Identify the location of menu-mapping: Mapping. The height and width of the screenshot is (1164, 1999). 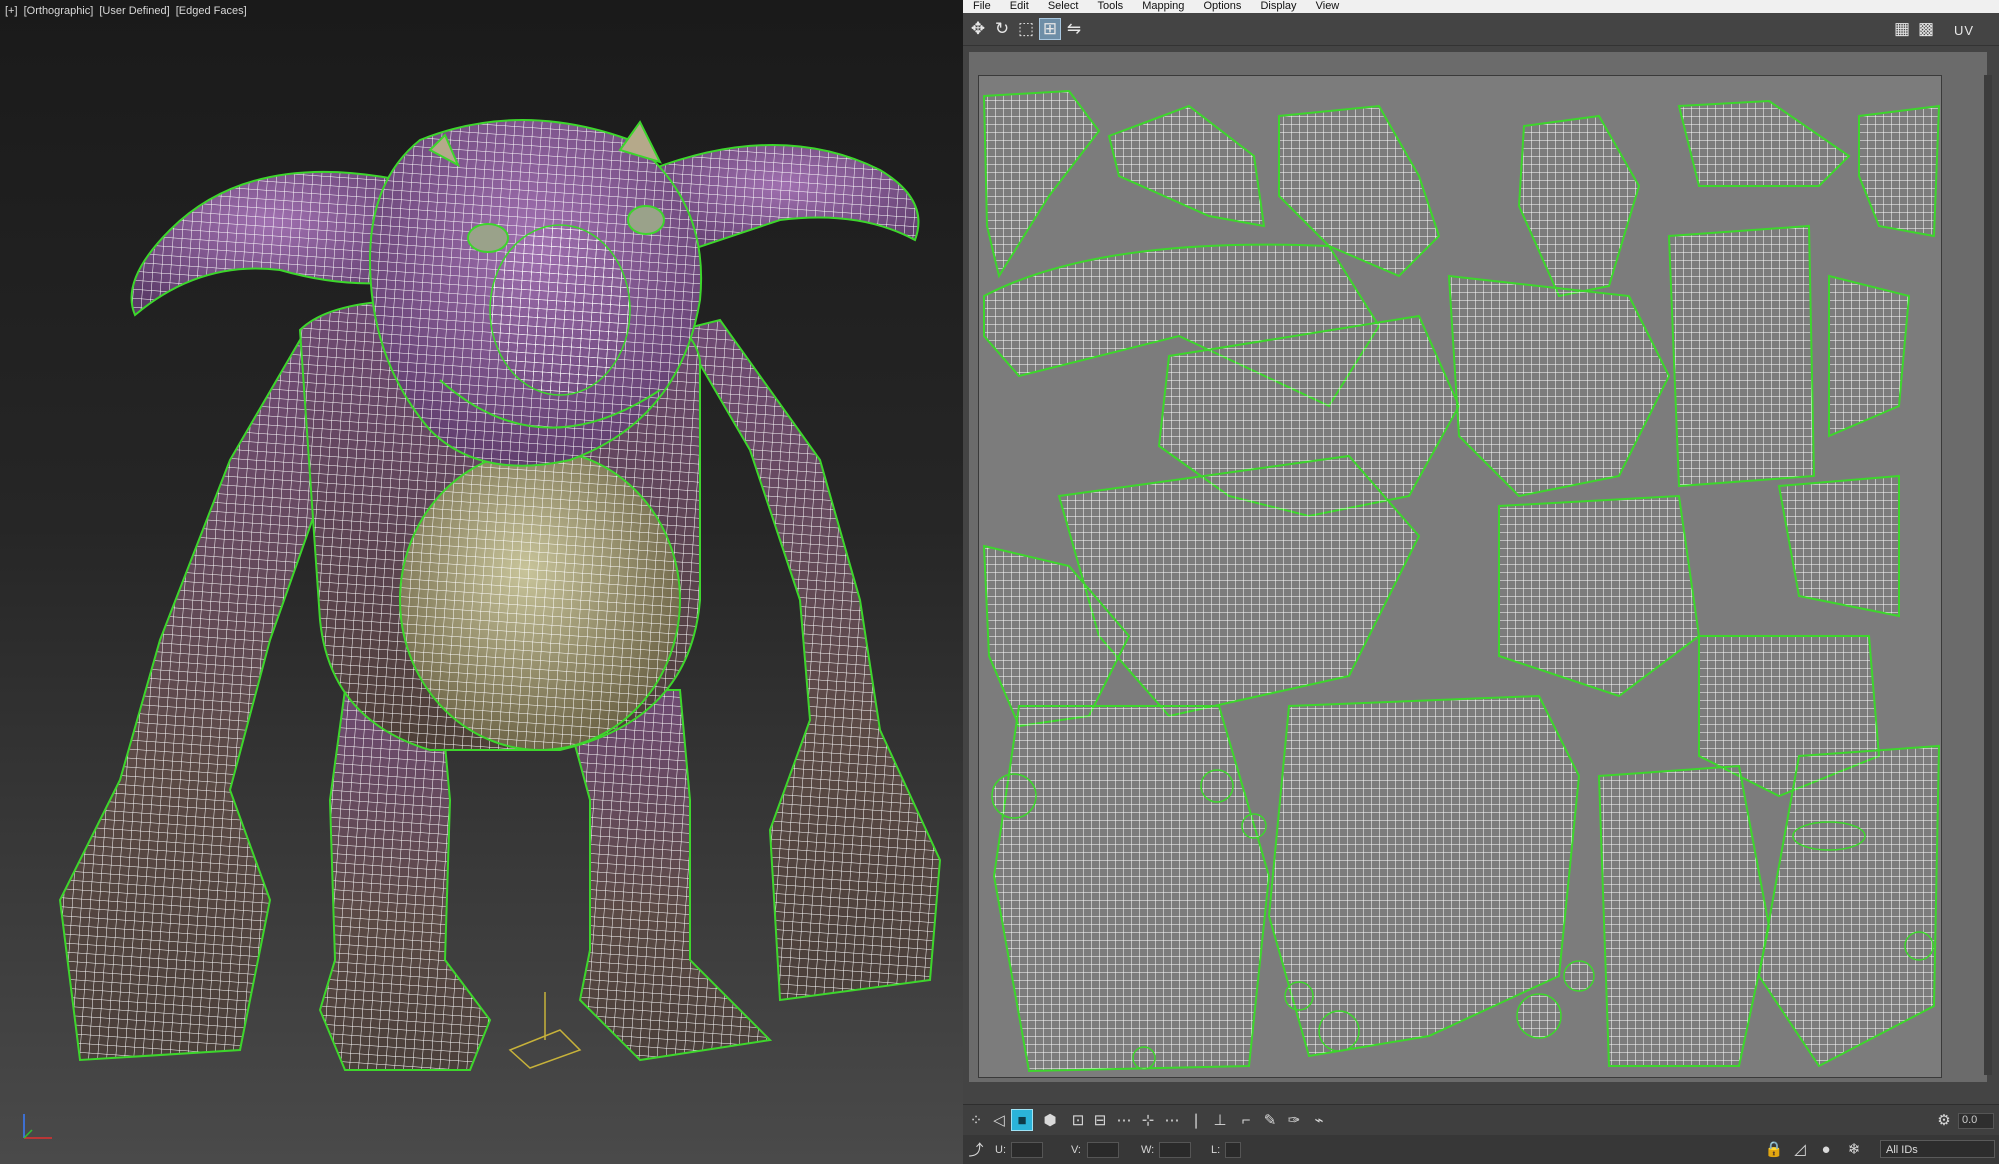
(1163, 6).